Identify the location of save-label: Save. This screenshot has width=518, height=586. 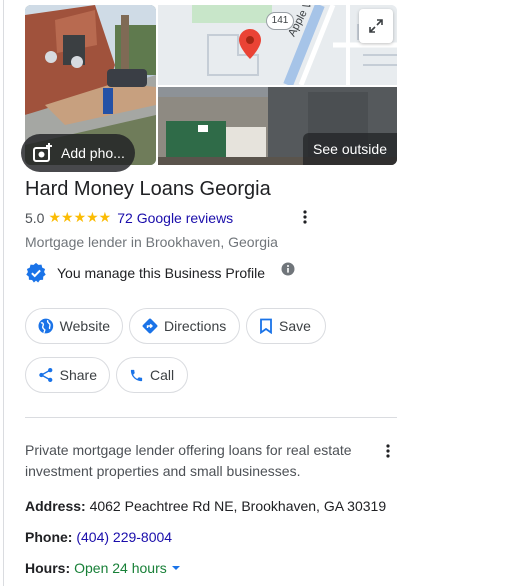
(295, 326).